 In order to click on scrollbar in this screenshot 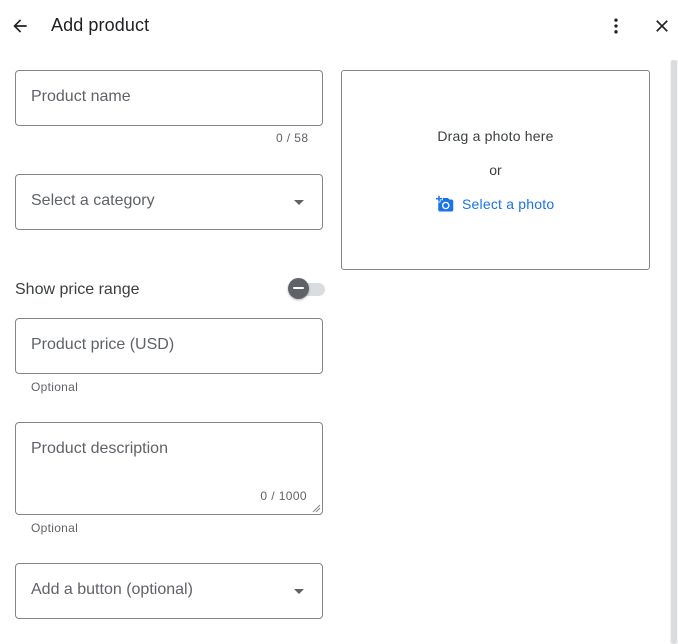, I will do `click(674, 352)`.